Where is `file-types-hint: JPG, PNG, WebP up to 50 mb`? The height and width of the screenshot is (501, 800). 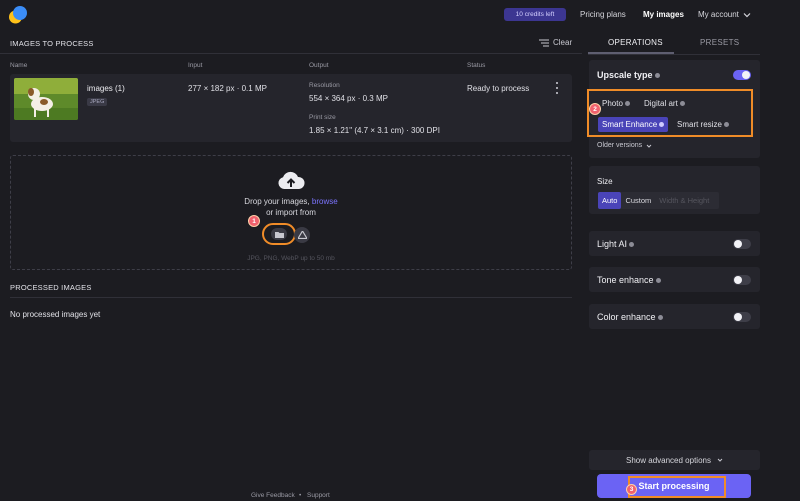
file-types-hint: JPG, PNG, WebP up to 50 mb is located at coordinates (291, 258).